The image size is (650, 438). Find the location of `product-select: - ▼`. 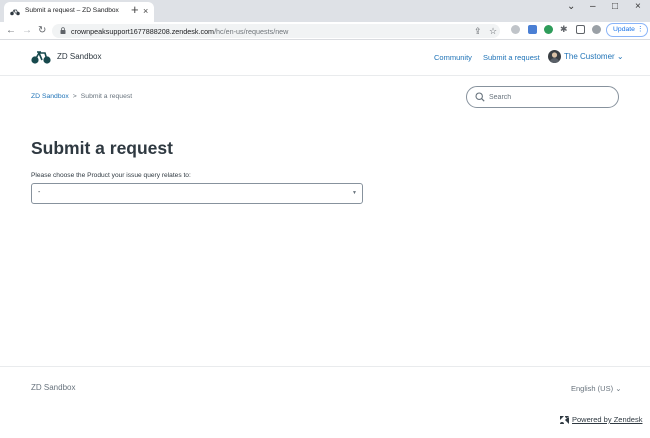

product-select: - ▼ is located at coordinates (197, 193).